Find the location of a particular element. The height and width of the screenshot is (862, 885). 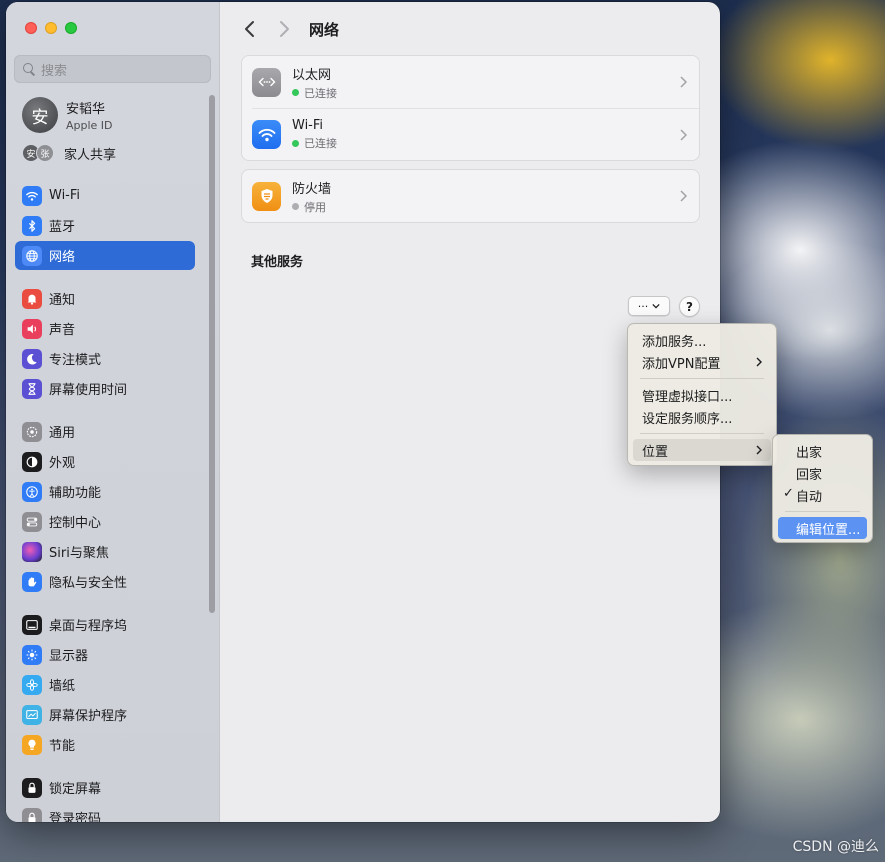

screensaver-icon is located at coordinates (32, 714).